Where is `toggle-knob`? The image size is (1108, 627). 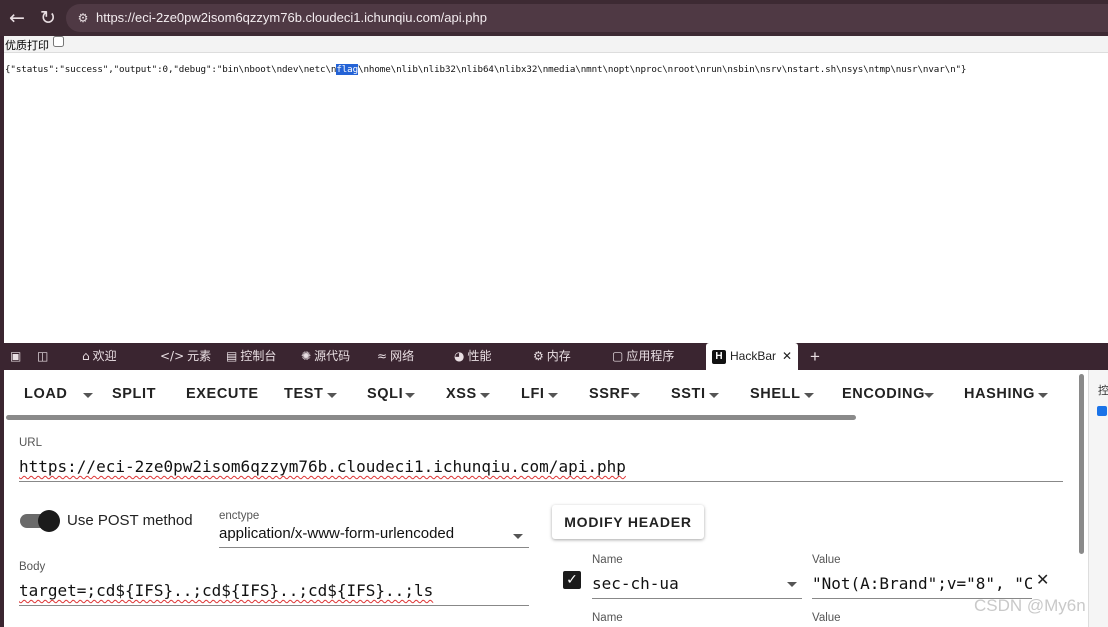
toggle-knob is located at coordinates (49, 521).